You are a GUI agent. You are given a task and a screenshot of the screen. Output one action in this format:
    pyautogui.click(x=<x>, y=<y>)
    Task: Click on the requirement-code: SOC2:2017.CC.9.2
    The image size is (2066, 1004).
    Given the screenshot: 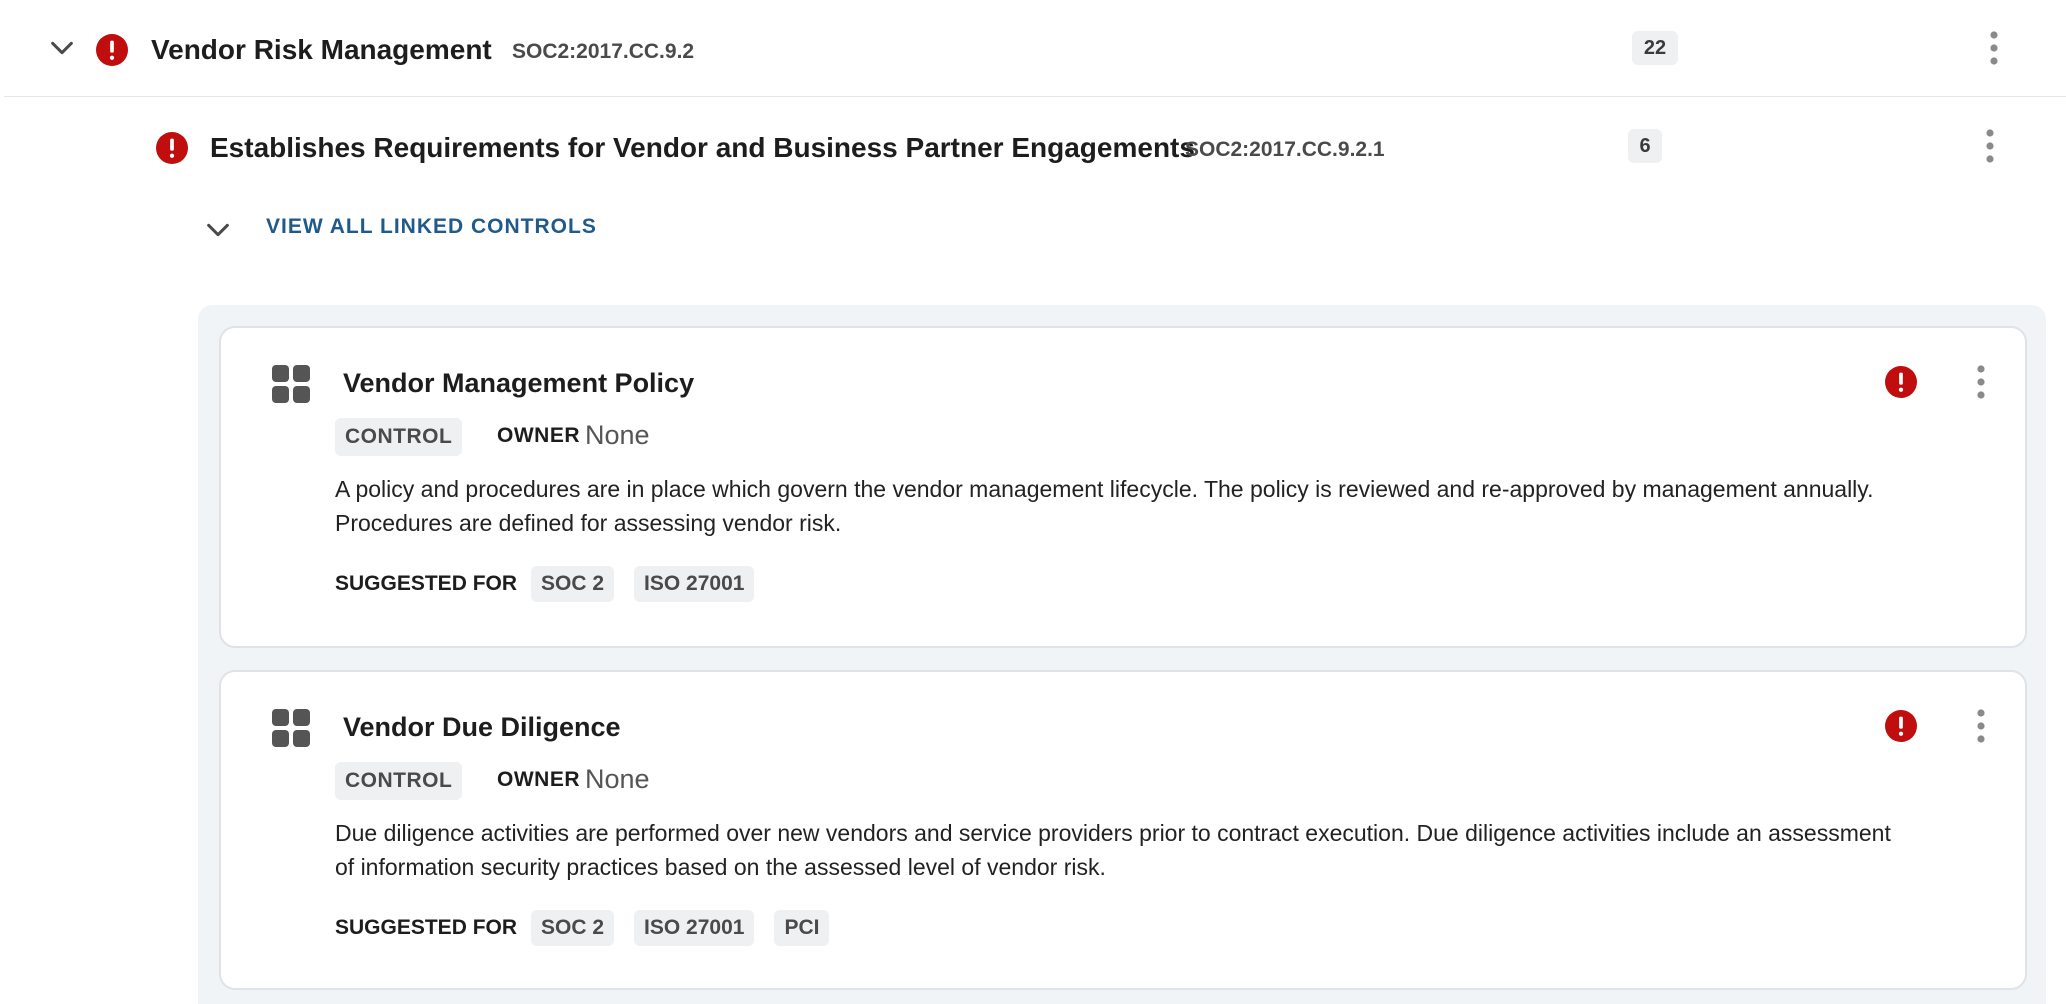 What is the action you would take?
    pyautogui.click(x=603, y=51)
    